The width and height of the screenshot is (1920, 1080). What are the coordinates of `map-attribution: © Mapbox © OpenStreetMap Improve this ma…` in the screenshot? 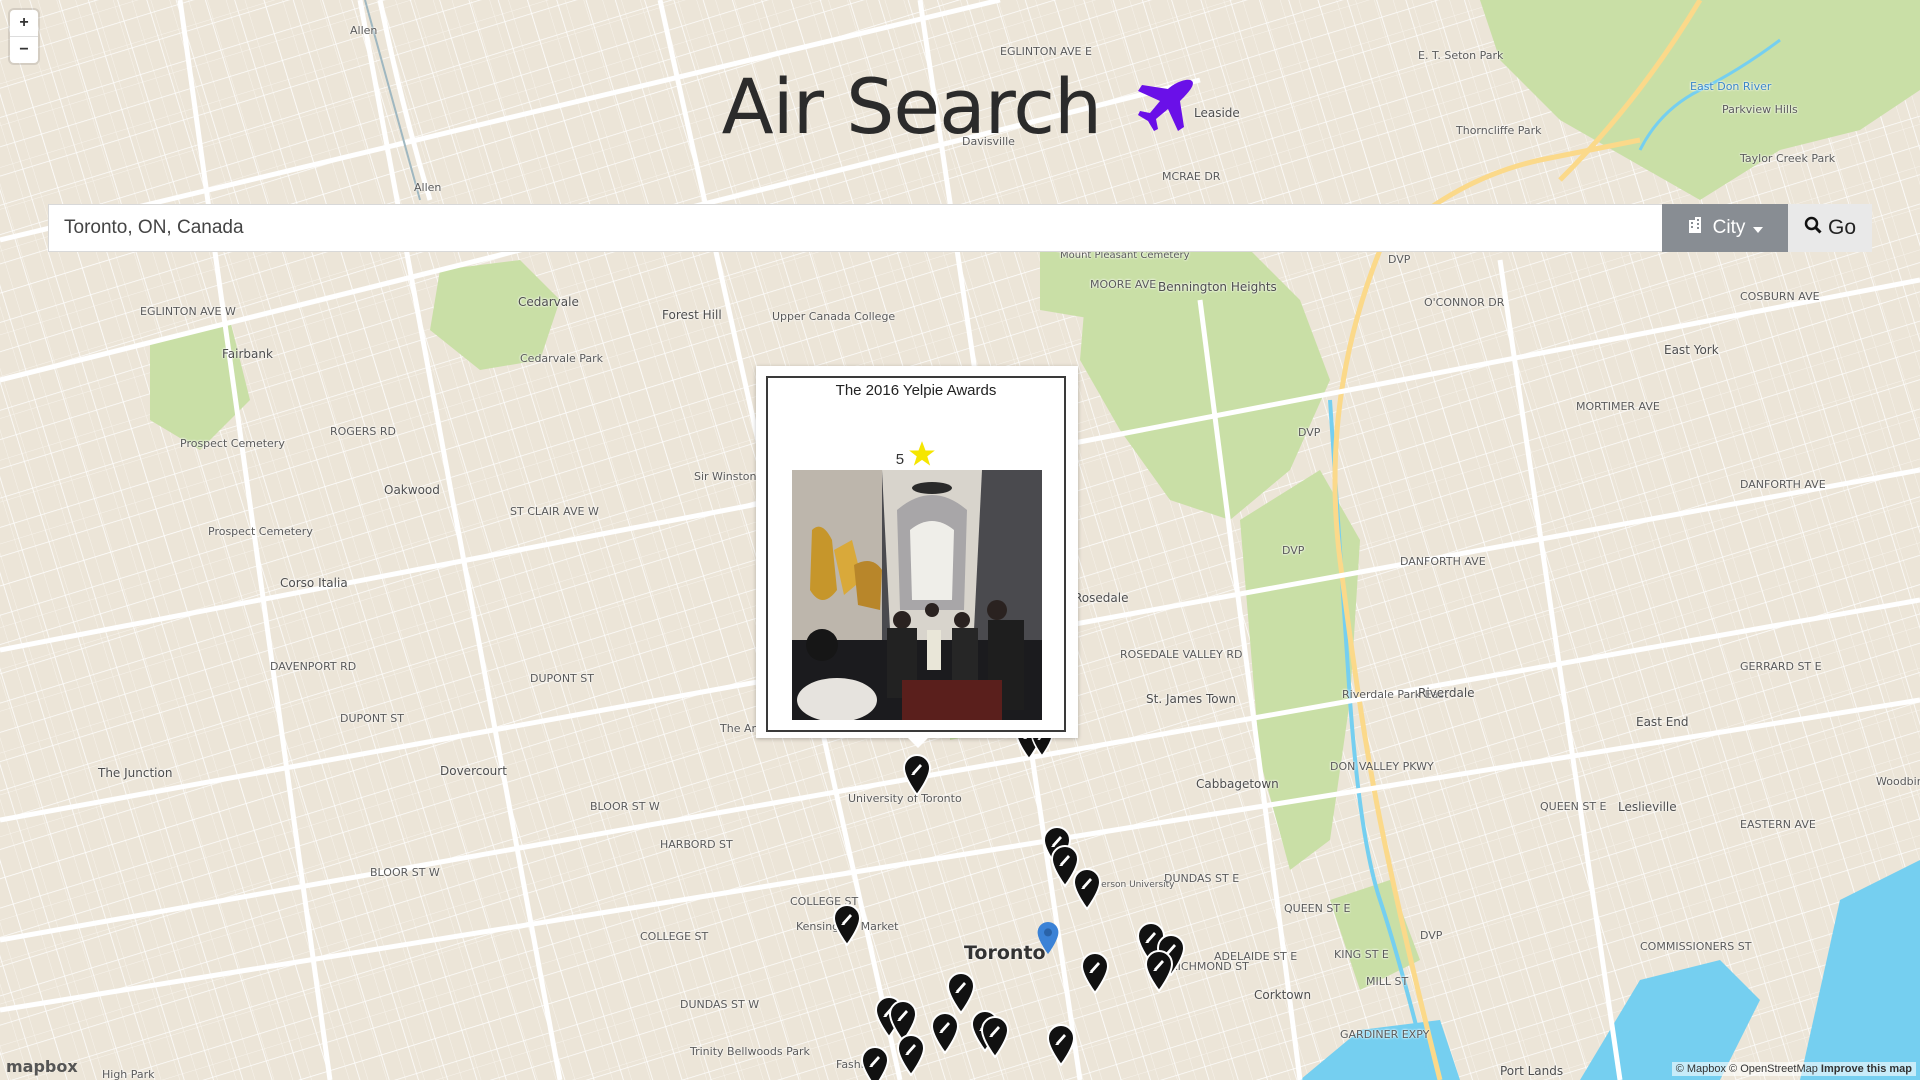 It's located at (1793, 1069).